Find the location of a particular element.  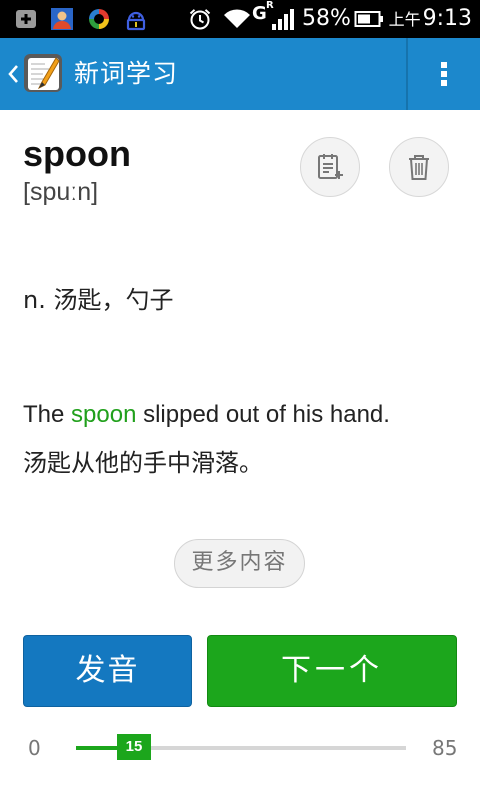

add-to-notebook-button is located at coordinates (330, 167).